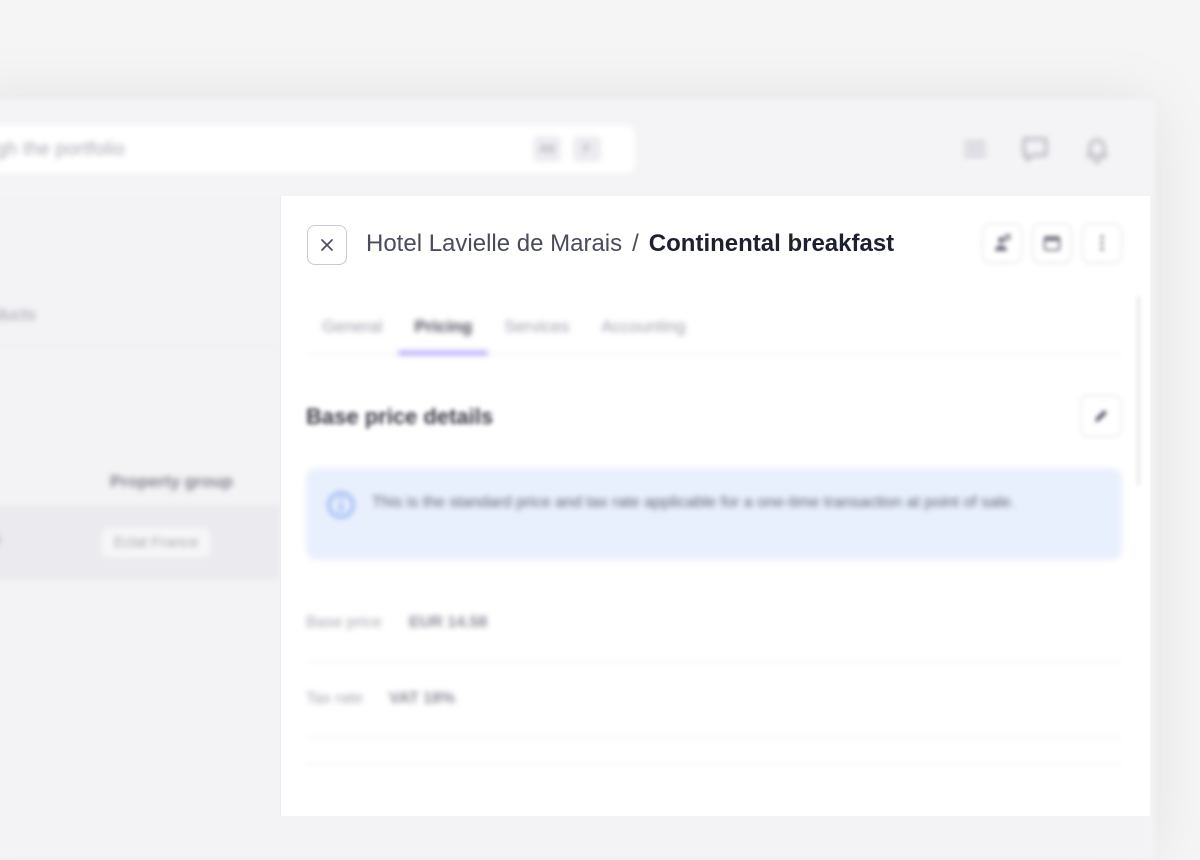 Image resolution: width=1200 pixels, height=860 pixels. I want to click on tab-general: General, so click(352, 332).